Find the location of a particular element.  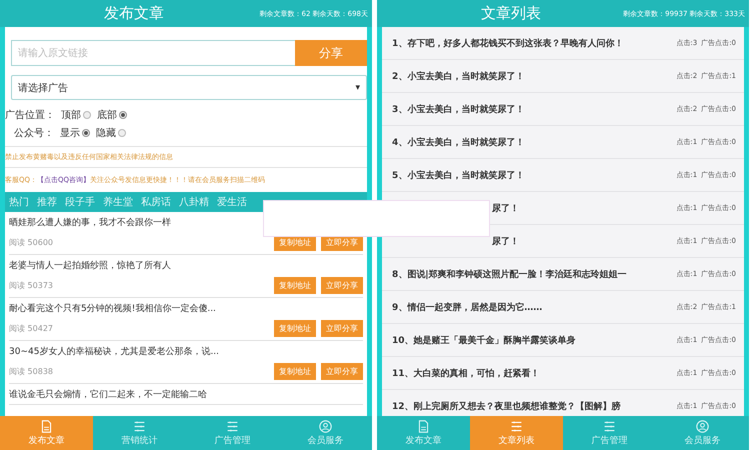

read-count: 阅读 50427 is located at coordinates (31, 328).